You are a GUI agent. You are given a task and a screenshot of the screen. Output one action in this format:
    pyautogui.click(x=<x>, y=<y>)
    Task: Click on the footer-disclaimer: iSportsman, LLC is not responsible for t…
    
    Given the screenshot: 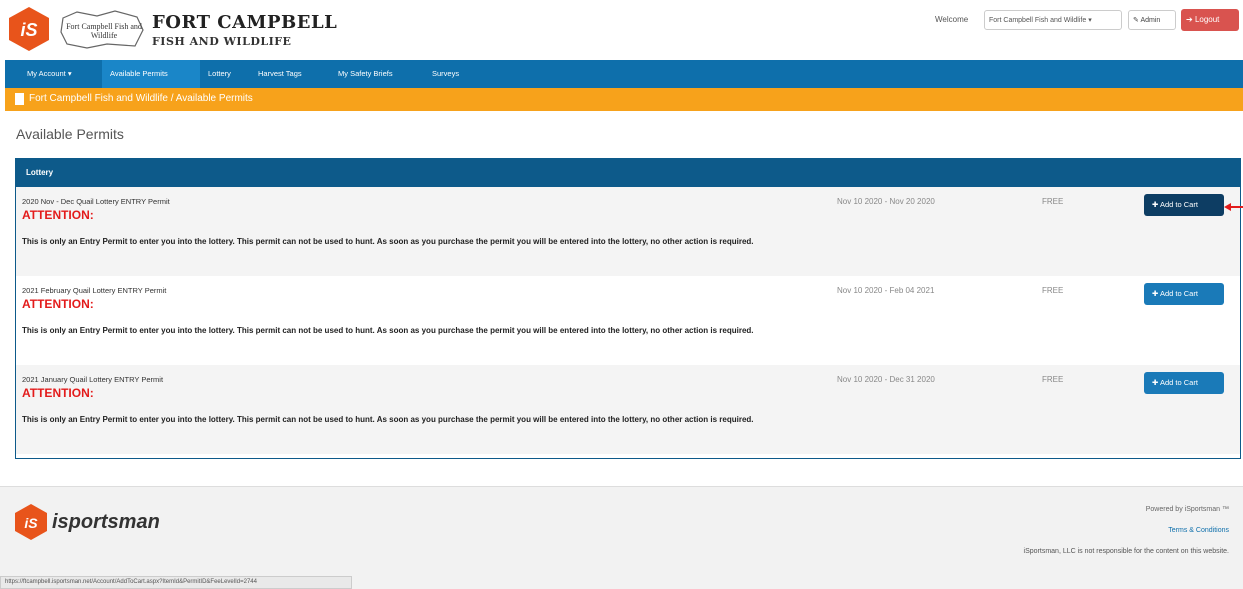 What is the action you would take?
    pyautogui.click(x=1126, y=551)
    